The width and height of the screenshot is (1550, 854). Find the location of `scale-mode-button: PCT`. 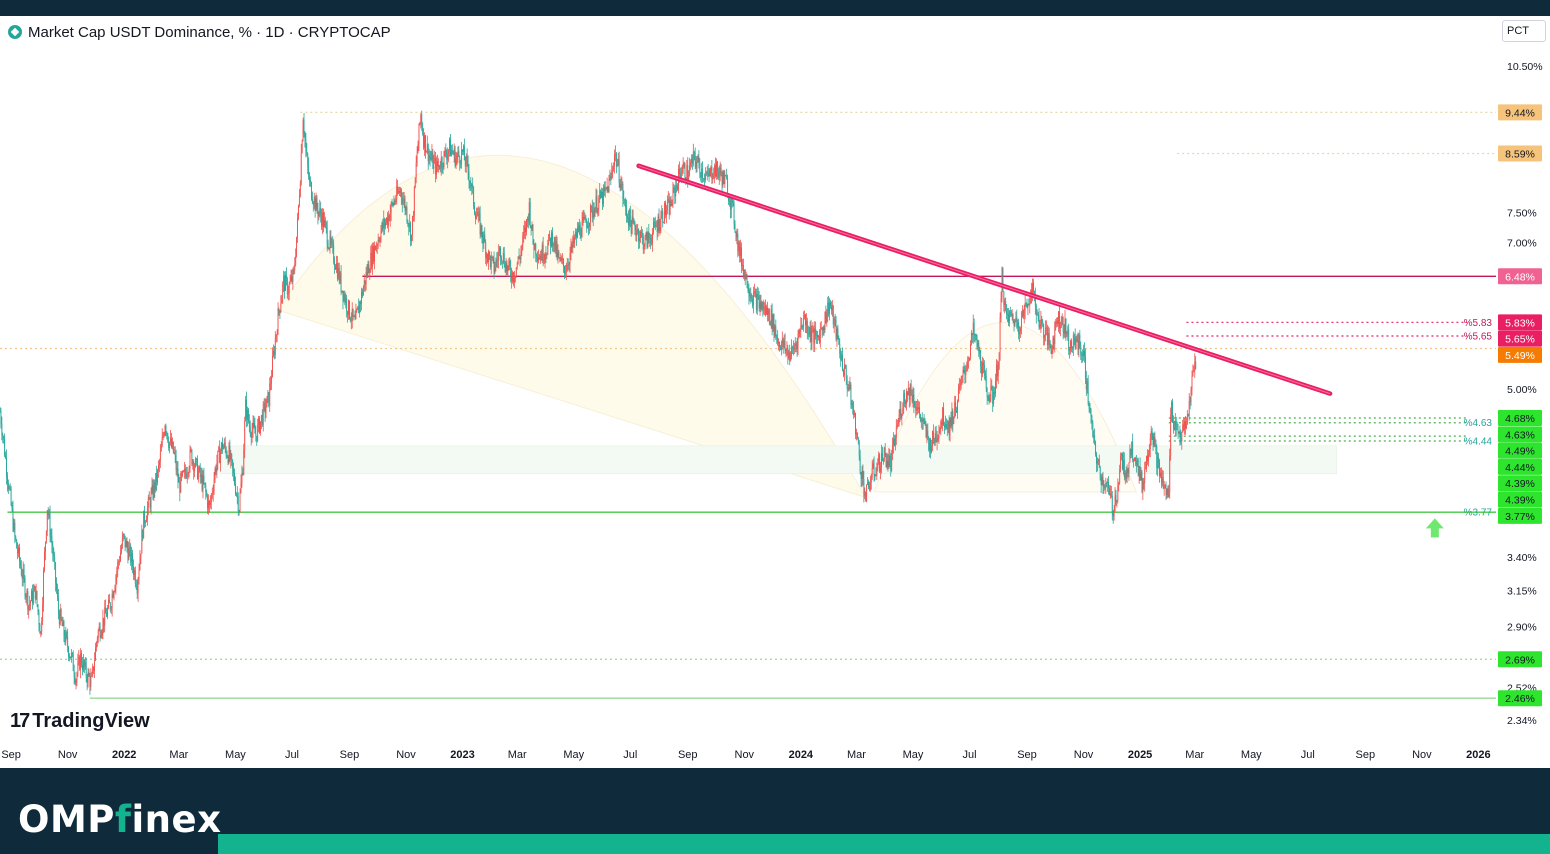

scale-mode-button: PCT is located at coordinates (1524, 31).